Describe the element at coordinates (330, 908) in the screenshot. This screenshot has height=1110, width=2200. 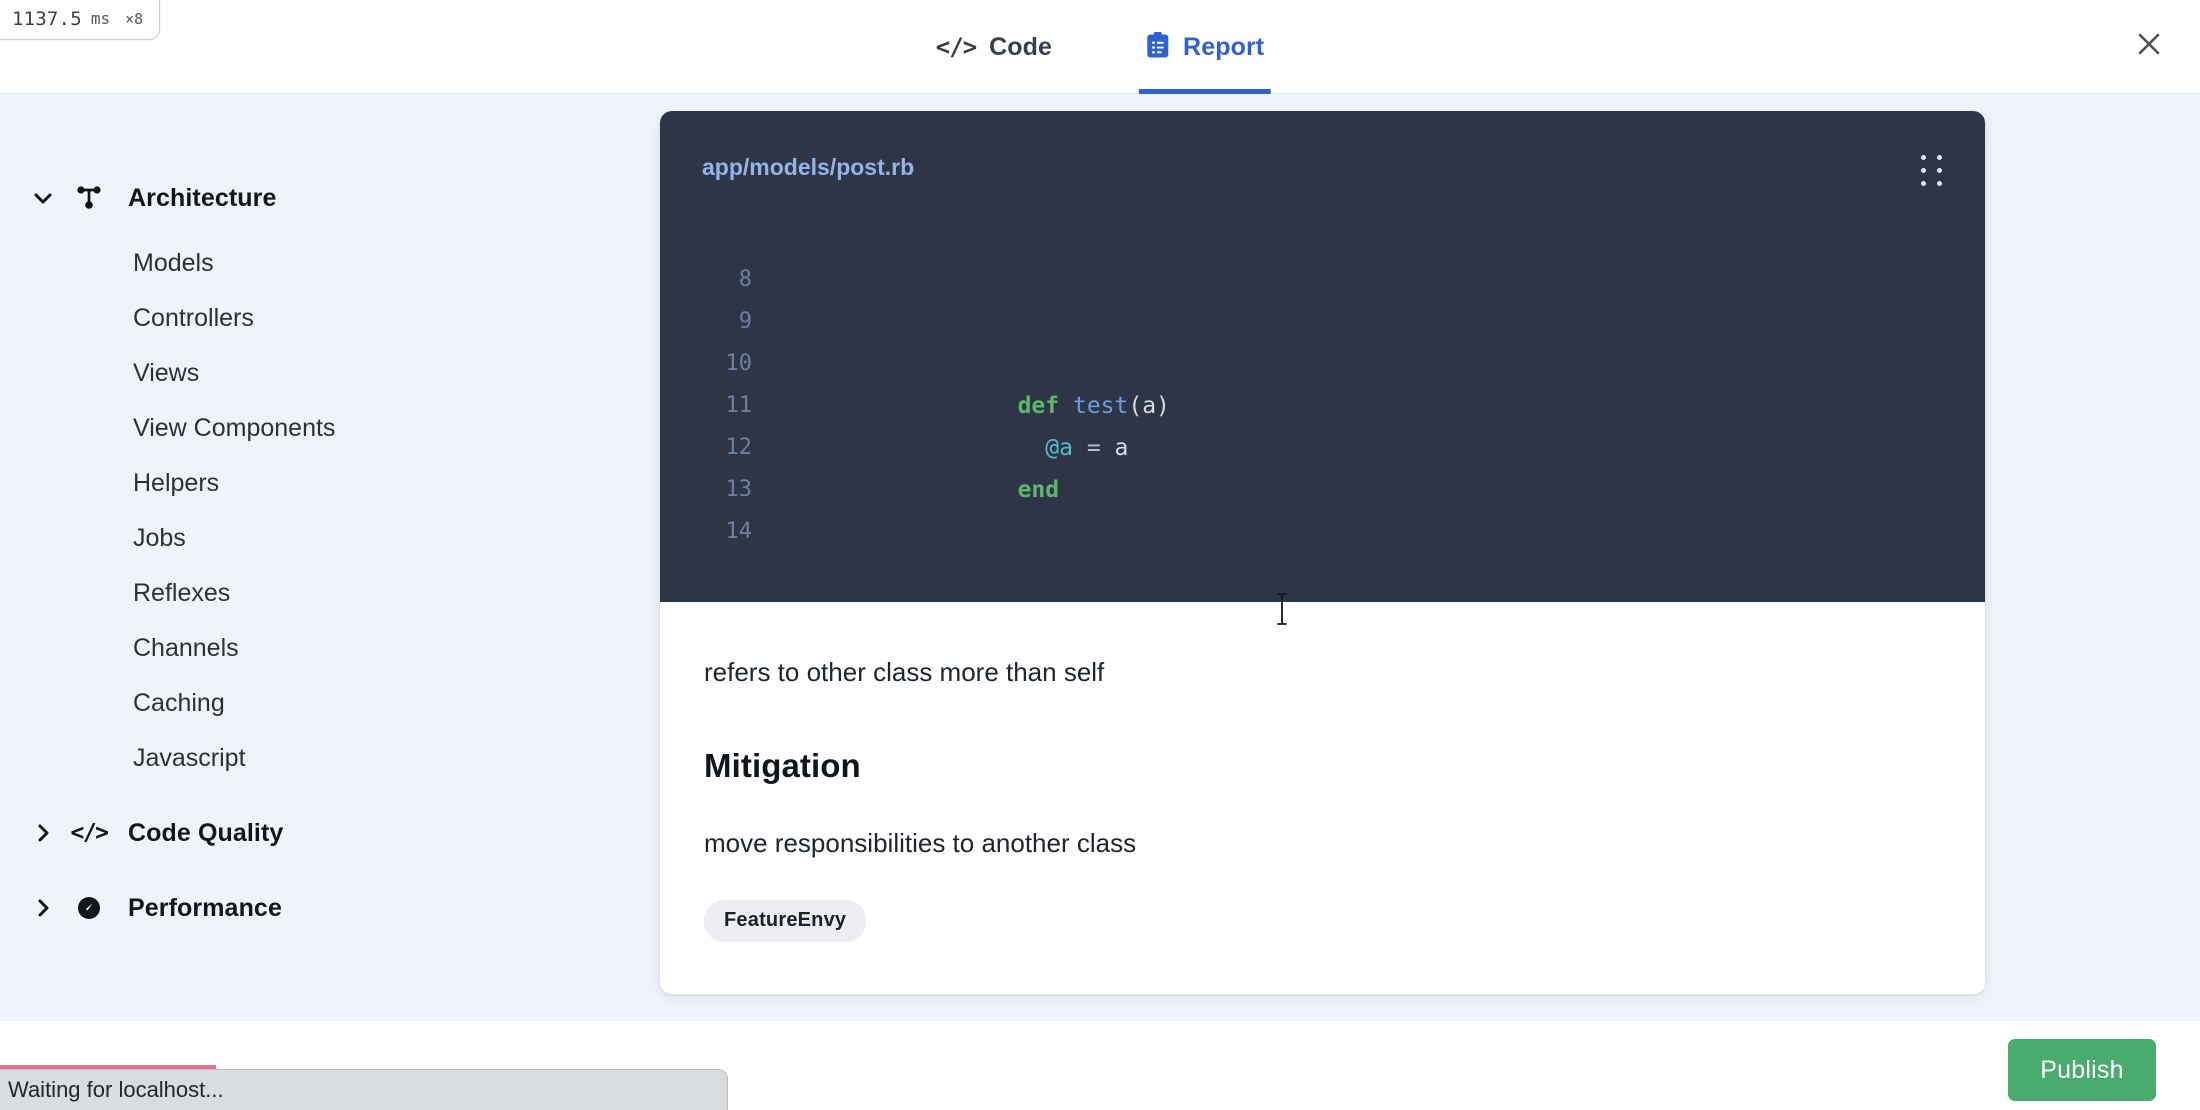
I see `sidebar-group-performance: Performance` at that location.